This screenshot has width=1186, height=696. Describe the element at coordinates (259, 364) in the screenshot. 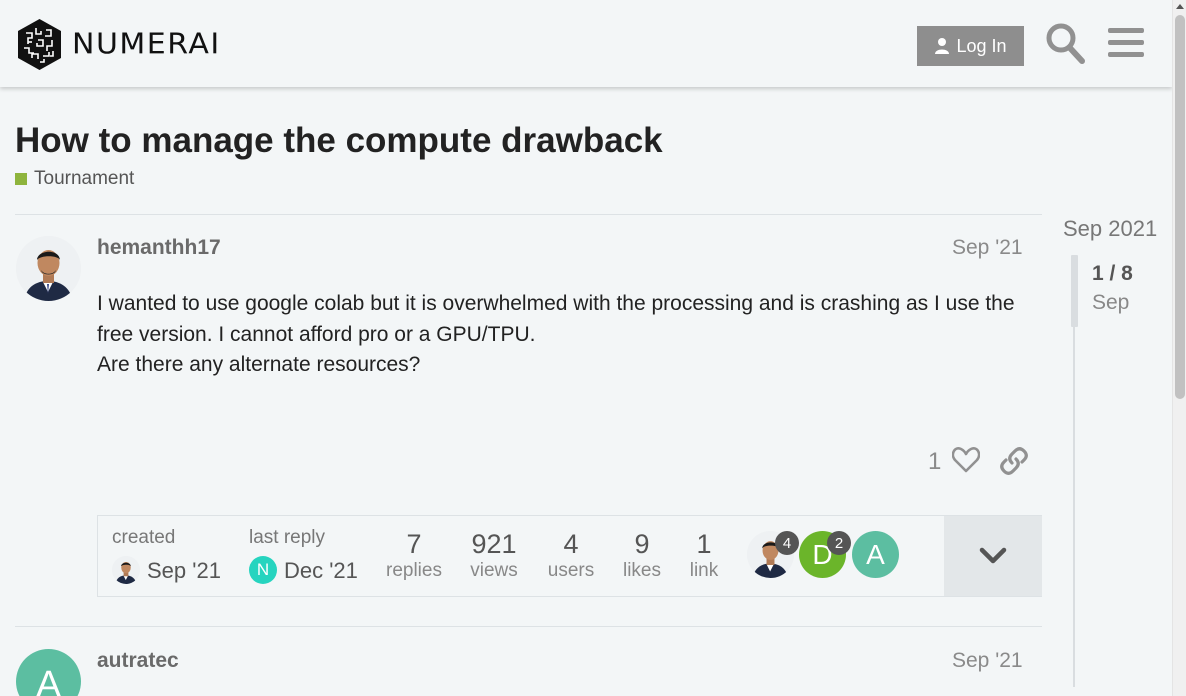

I see `post-paragraph: Are there any alternate resources?` at that location.